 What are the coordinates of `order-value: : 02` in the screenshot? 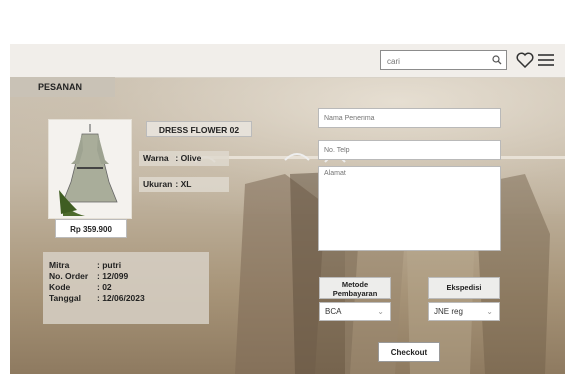 It's located at (104, 287).